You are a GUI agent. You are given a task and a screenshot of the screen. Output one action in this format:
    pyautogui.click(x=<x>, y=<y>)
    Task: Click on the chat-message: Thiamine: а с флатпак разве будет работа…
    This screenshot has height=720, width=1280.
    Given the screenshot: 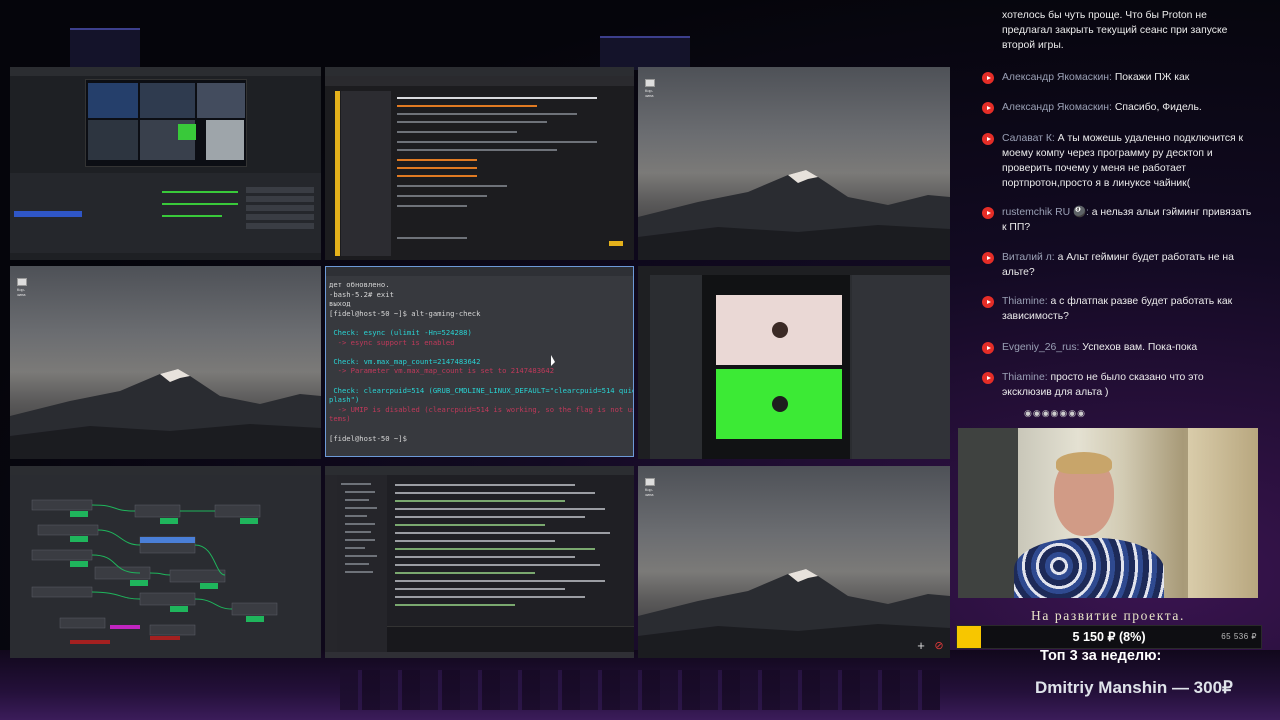 What is the action you would take?
    pyautogui.click(x=1117, y=309)
    